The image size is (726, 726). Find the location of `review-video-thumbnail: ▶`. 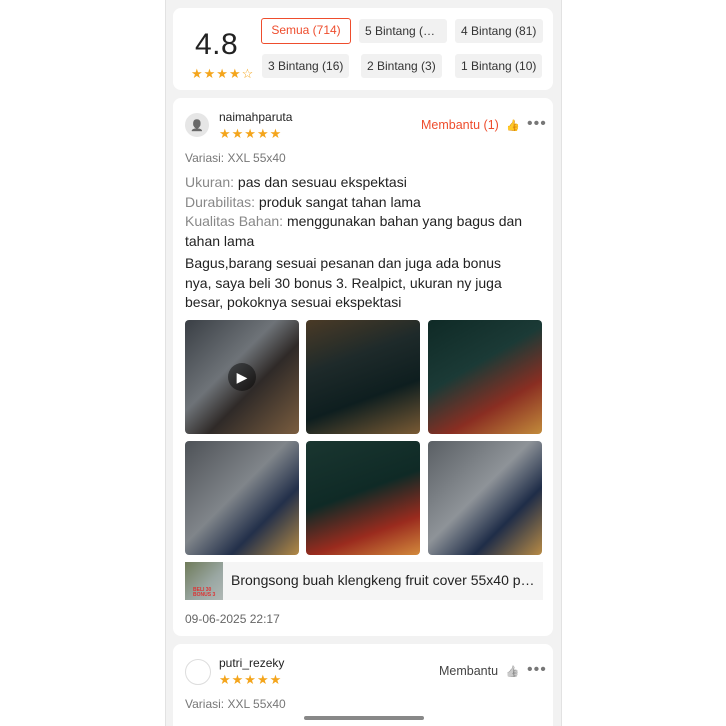

review-video-thumbnail: ▶ is located at coordinates (242, 377).